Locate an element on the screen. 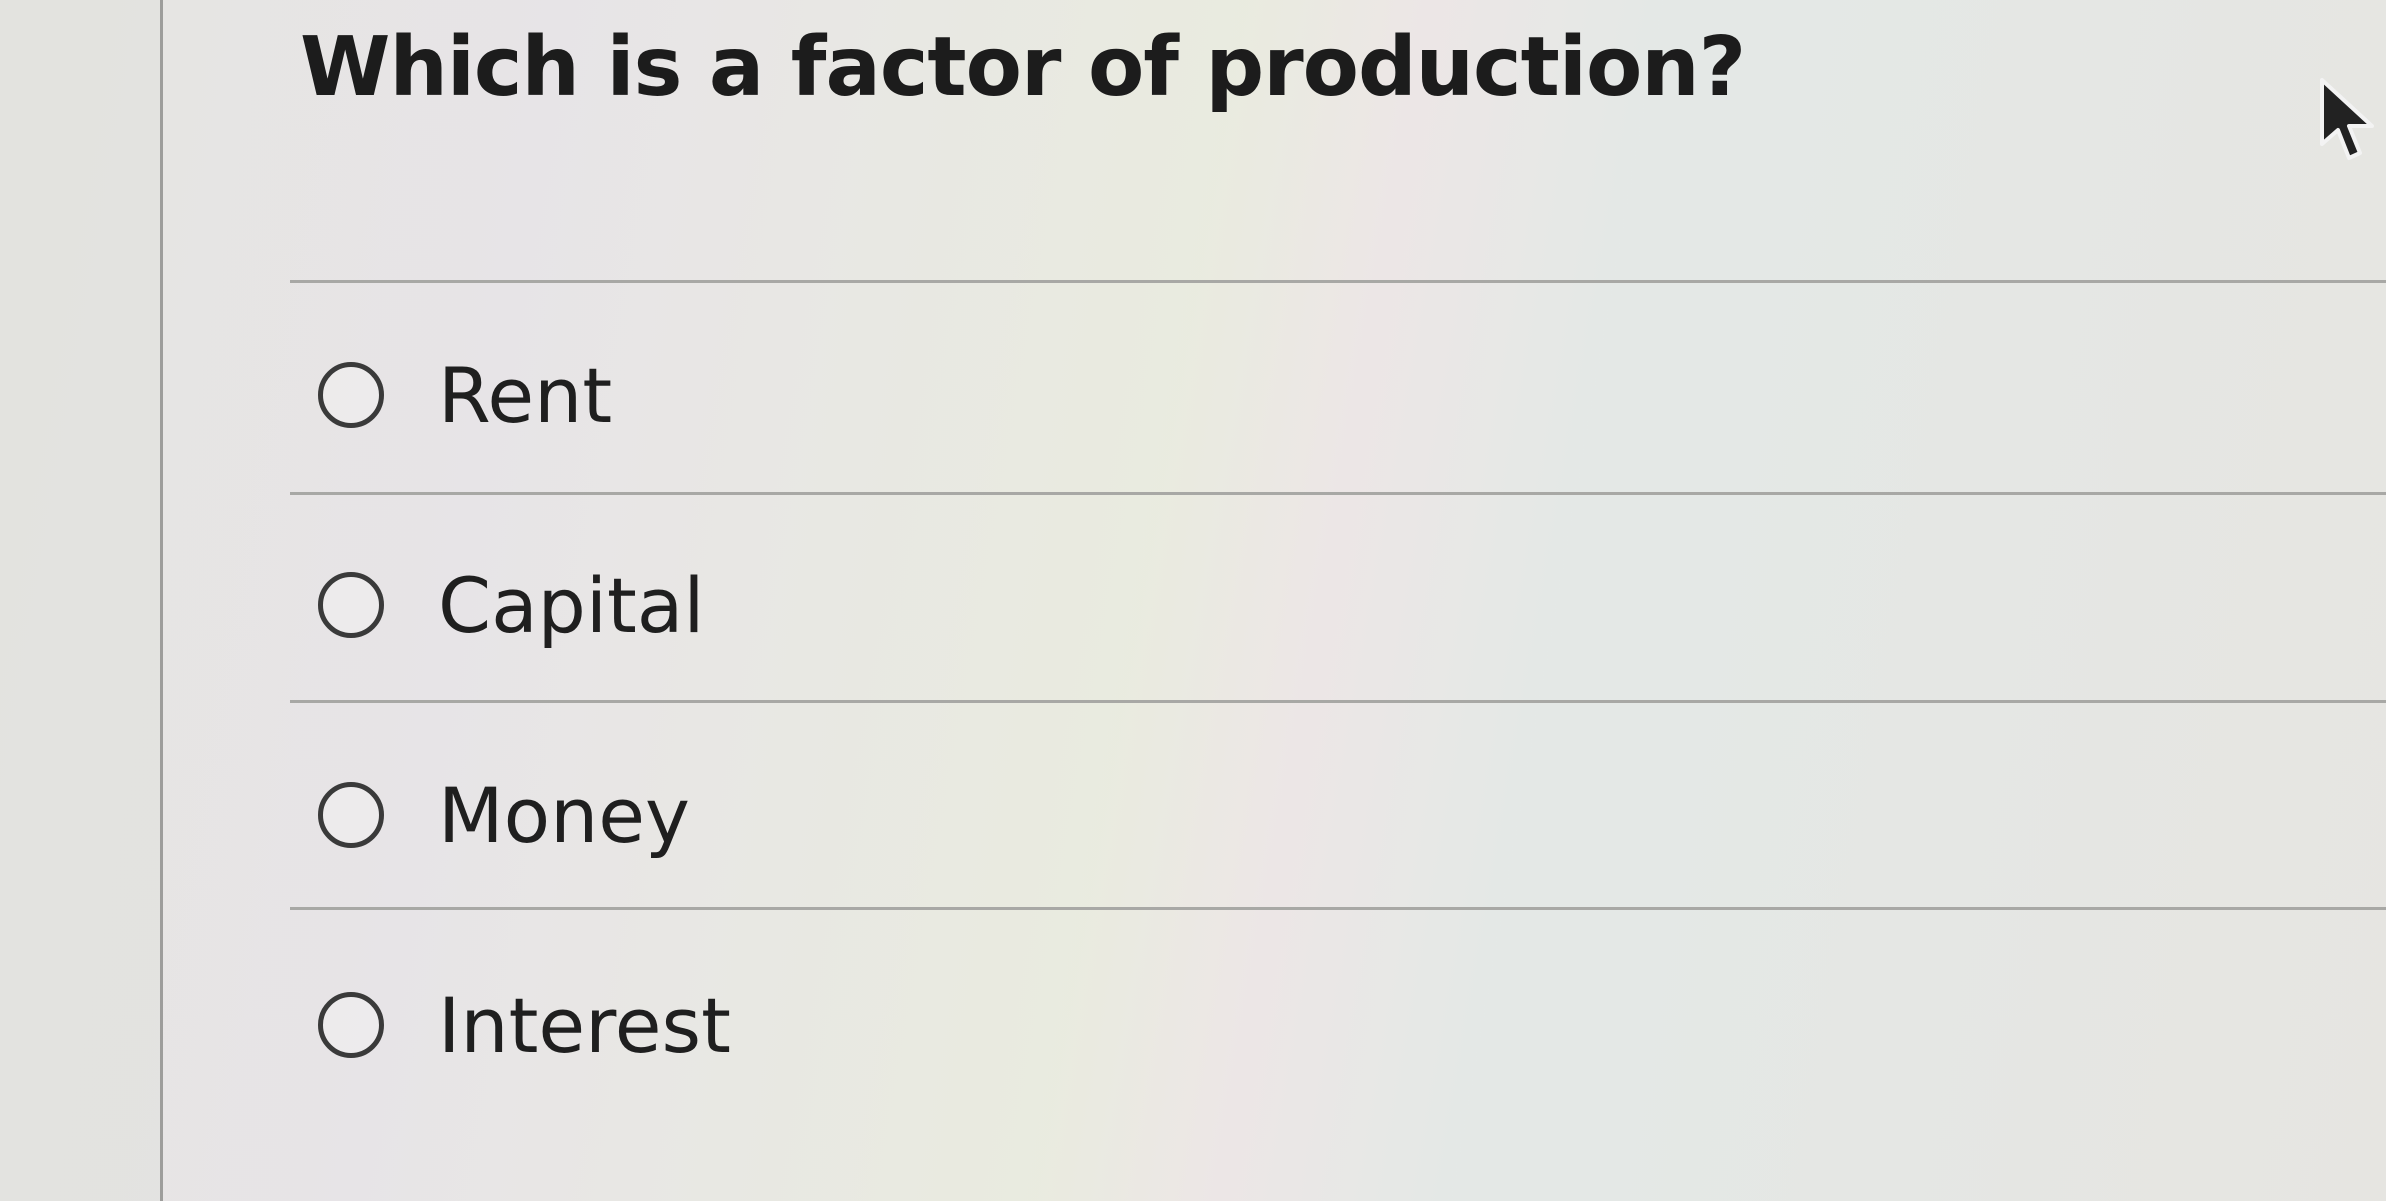 This screenshot has width=2386, height=1201. question-title: Which is a factor of production? is located at coordinates (1023, 67).